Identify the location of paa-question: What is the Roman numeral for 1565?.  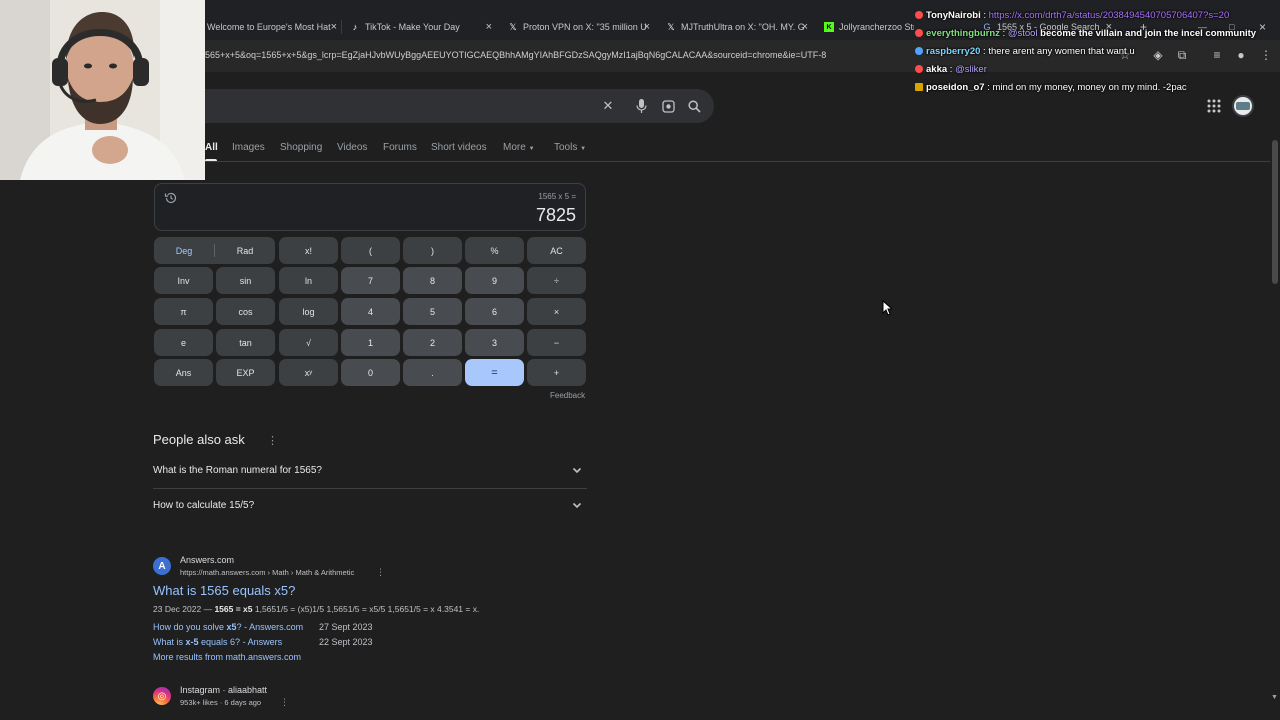
(370, 470).